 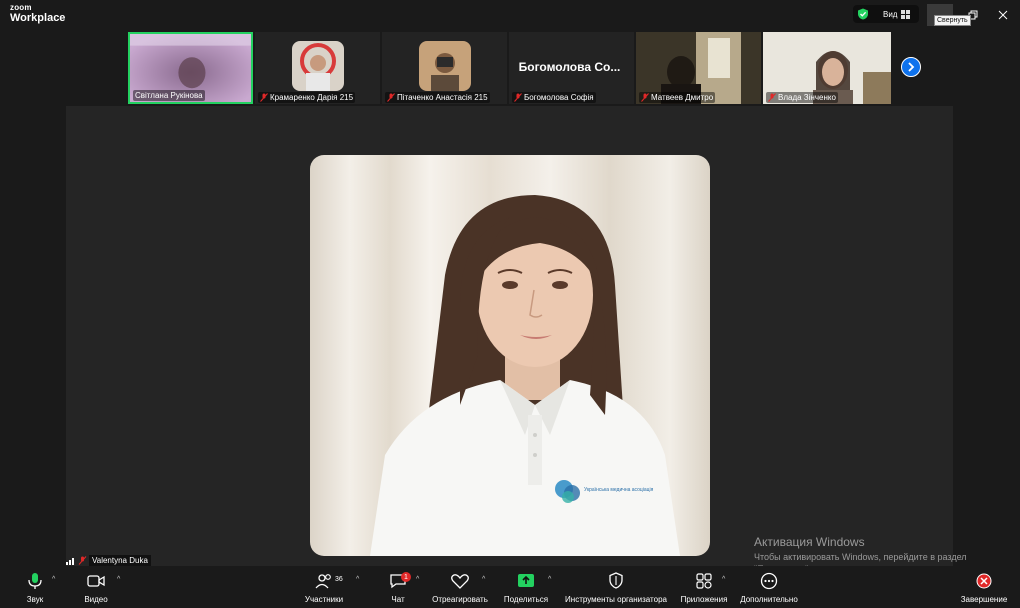 I want to click on chat-unread-badge: 1, so click(x=406, y=577).